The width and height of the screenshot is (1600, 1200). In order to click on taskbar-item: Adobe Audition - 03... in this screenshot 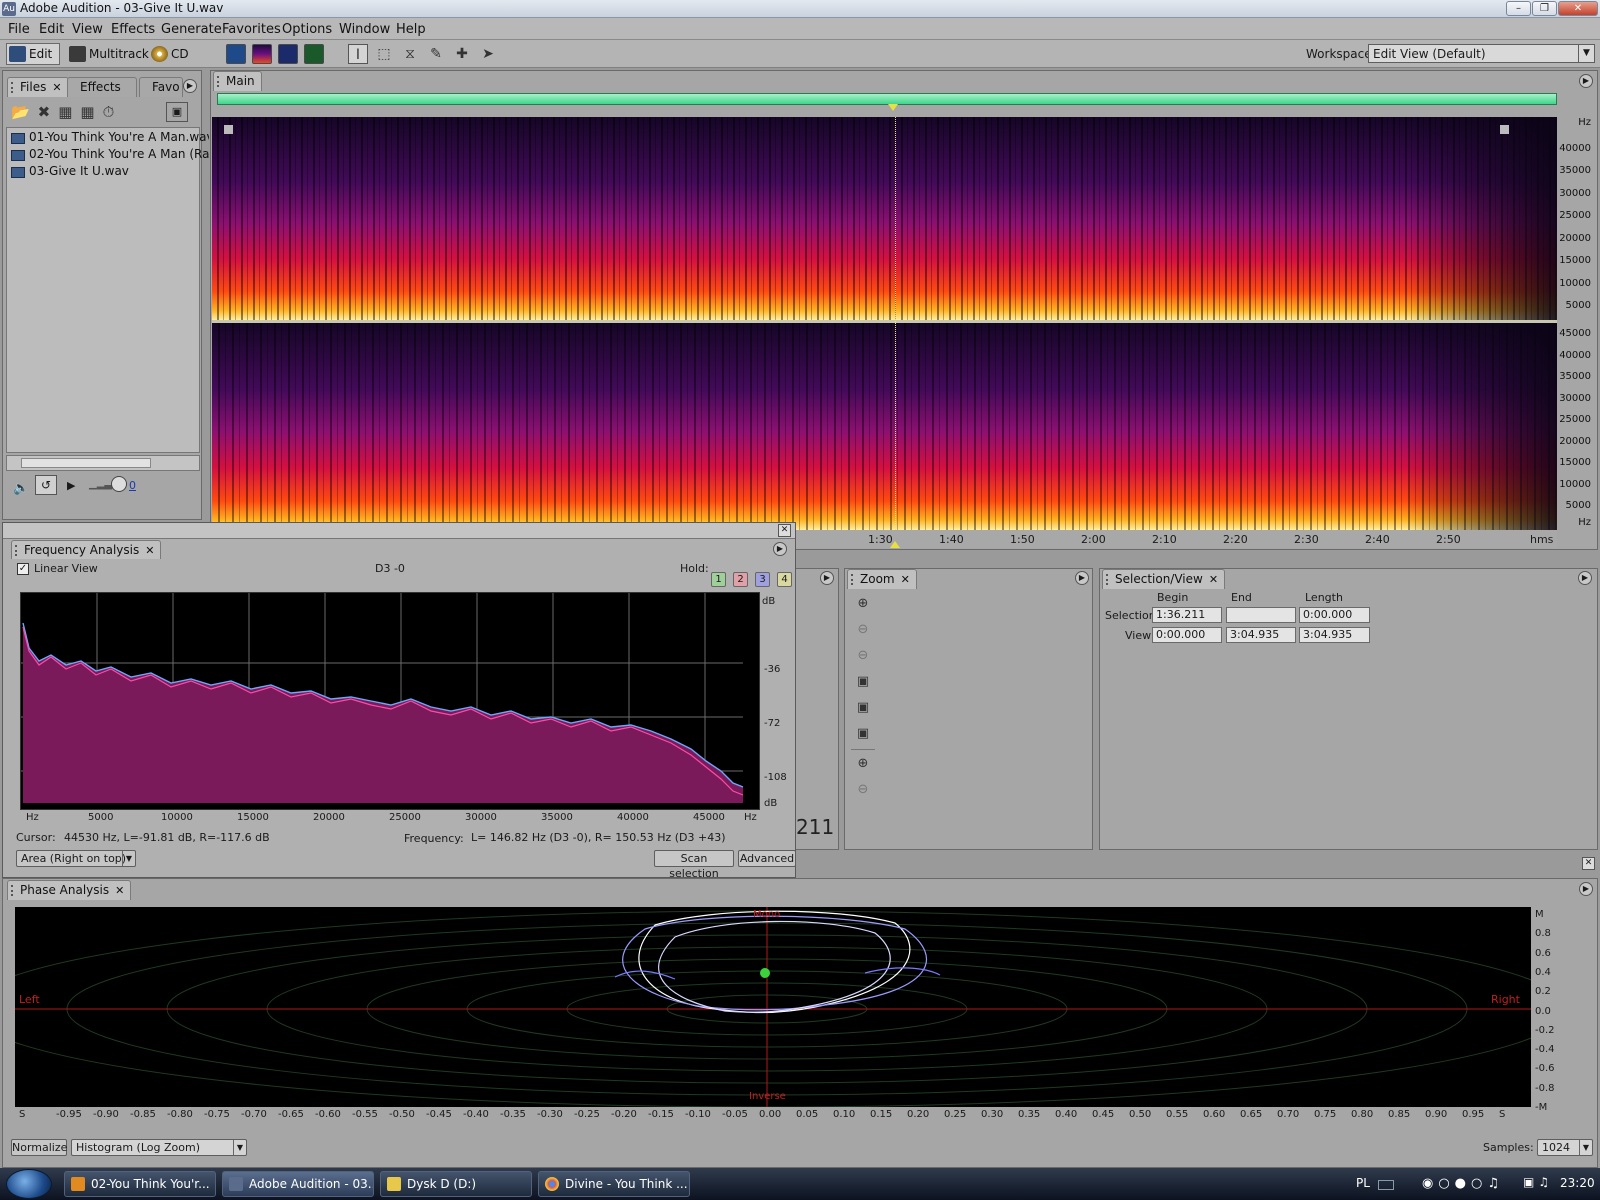, I will do `click(298, 1184)`.